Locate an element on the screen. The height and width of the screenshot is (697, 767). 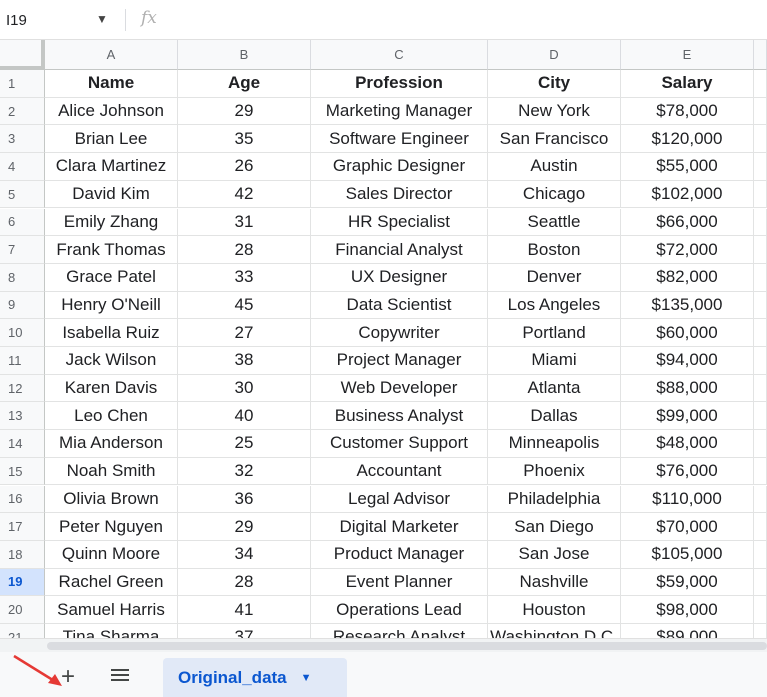
cell-profession: HR Specialist is located at coordinates (399, 222).